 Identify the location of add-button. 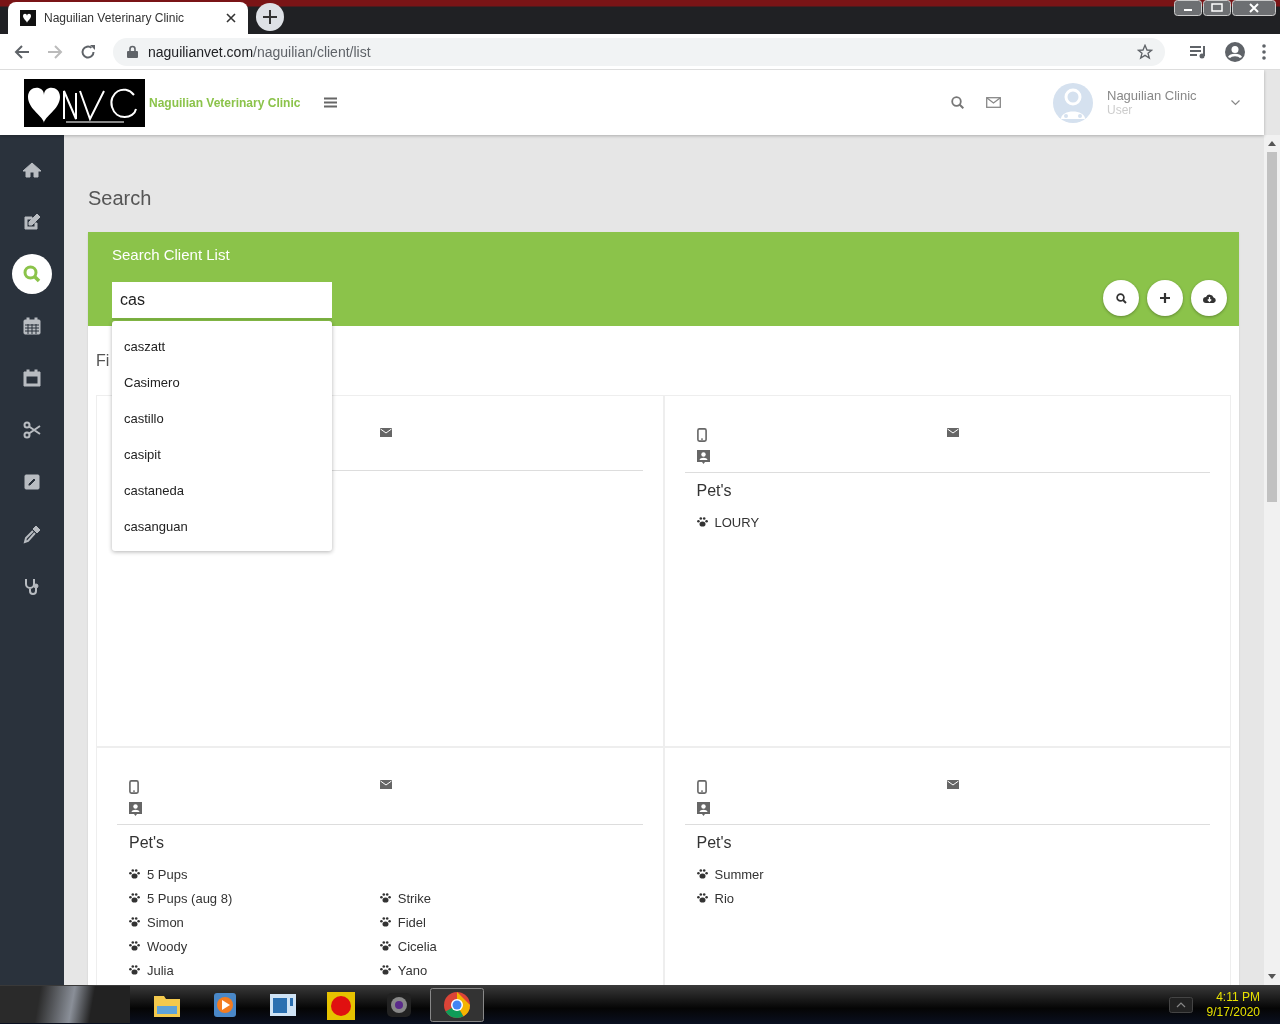
(1165, 298).